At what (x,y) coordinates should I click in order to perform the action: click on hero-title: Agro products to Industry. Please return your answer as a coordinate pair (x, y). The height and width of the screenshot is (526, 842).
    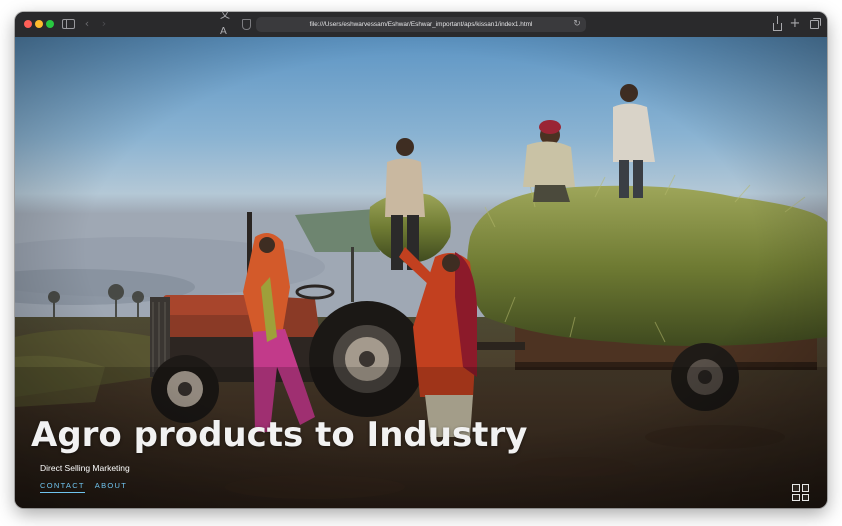
    Looking at the image, I should click on (279, 435).